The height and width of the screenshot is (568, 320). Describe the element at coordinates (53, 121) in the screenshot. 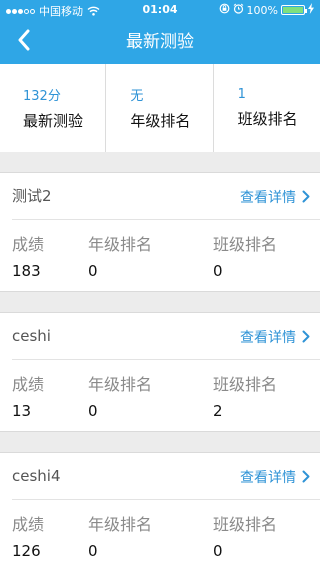

I see `summary-label: 最新测验` at that location.